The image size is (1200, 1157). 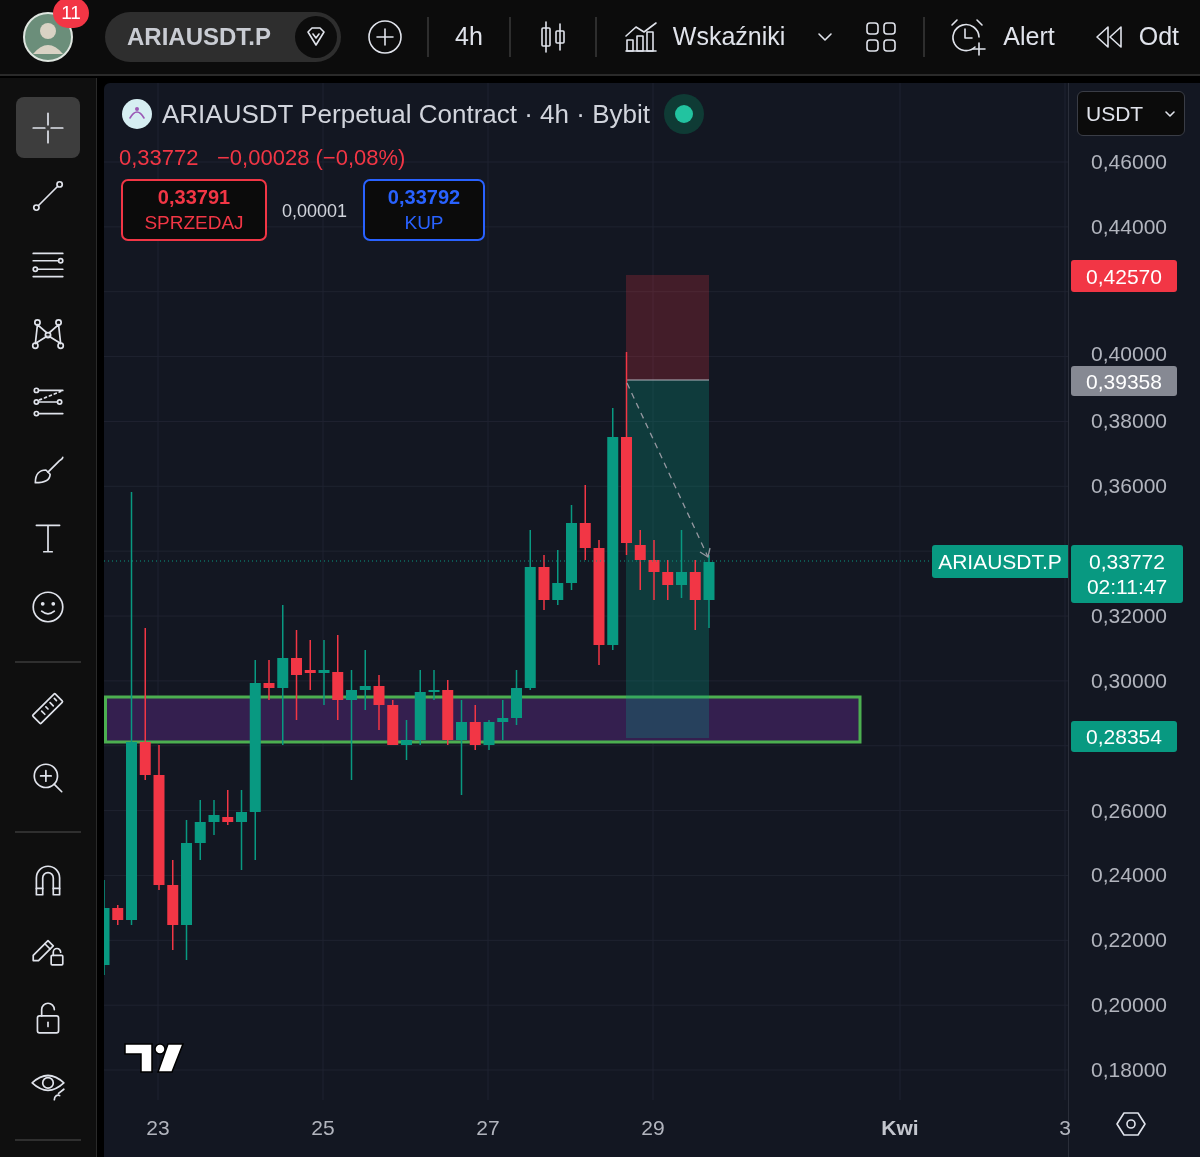 I want to click on price-tick-label: 0,18000, so click(x=1128, y=1070).